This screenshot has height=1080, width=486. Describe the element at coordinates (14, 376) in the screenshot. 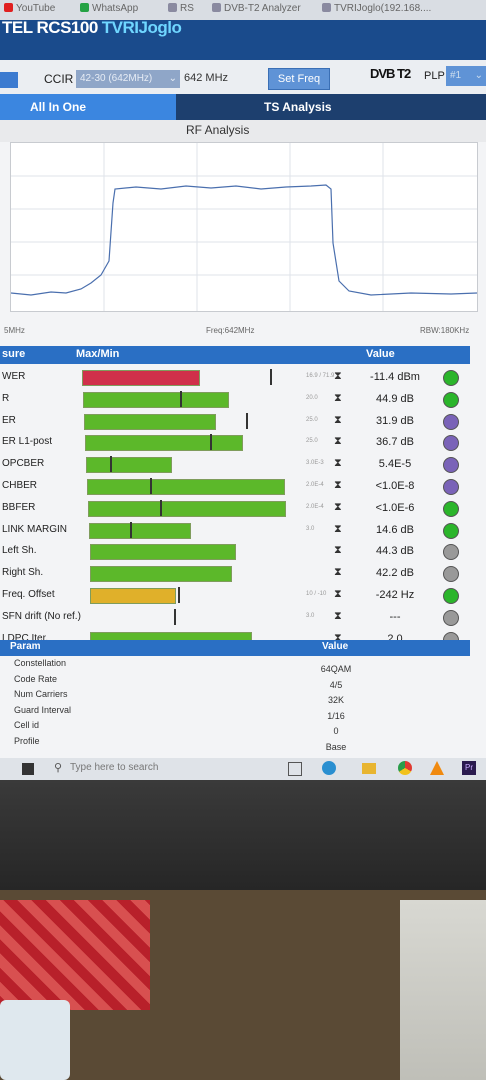

I see `measure-label: WER` at that location.